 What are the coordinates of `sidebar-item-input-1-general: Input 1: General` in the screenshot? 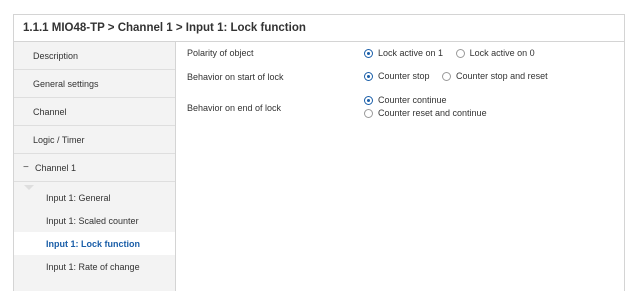 It's located at (94, 197).